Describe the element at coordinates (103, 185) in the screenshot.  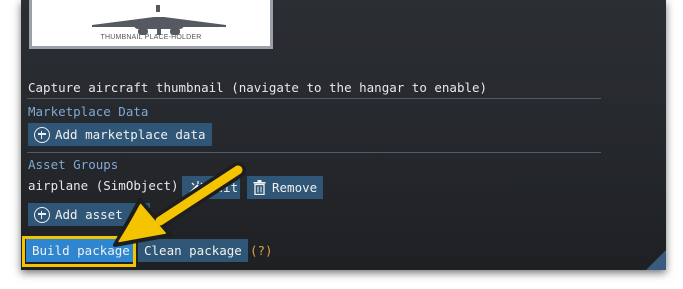
I see `asset-group-name: airplane (SimObject)` at that location.